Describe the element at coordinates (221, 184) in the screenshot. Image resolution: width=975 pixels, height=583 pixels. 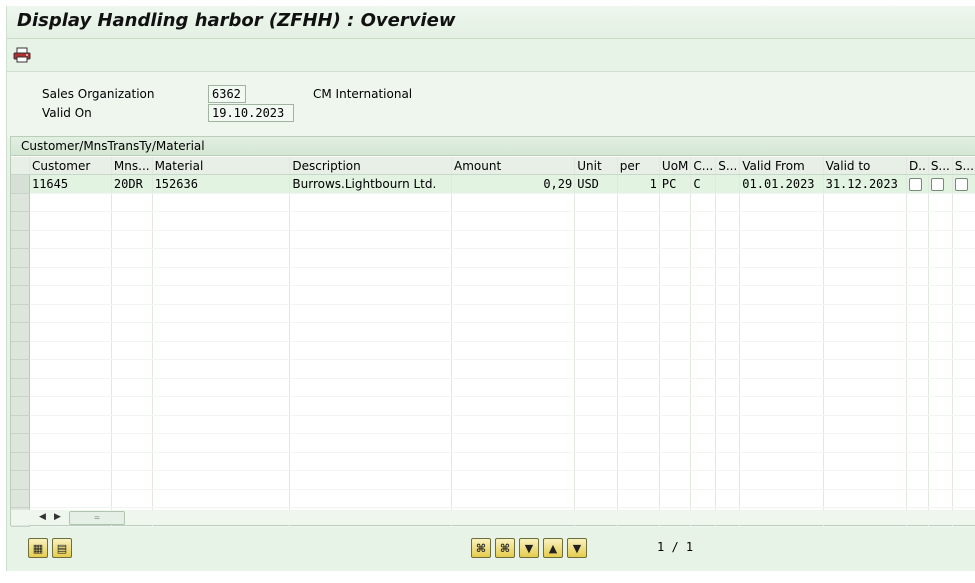
I see `cell-material: 152636` at that location.